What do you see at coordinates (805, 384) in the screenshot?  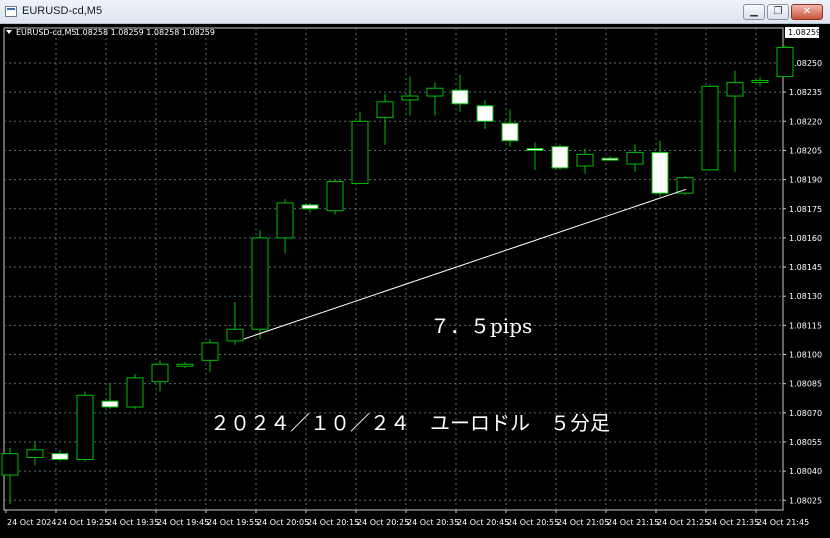 I see `y-tick-label: 1.08085` at bounding box center [805, 384].